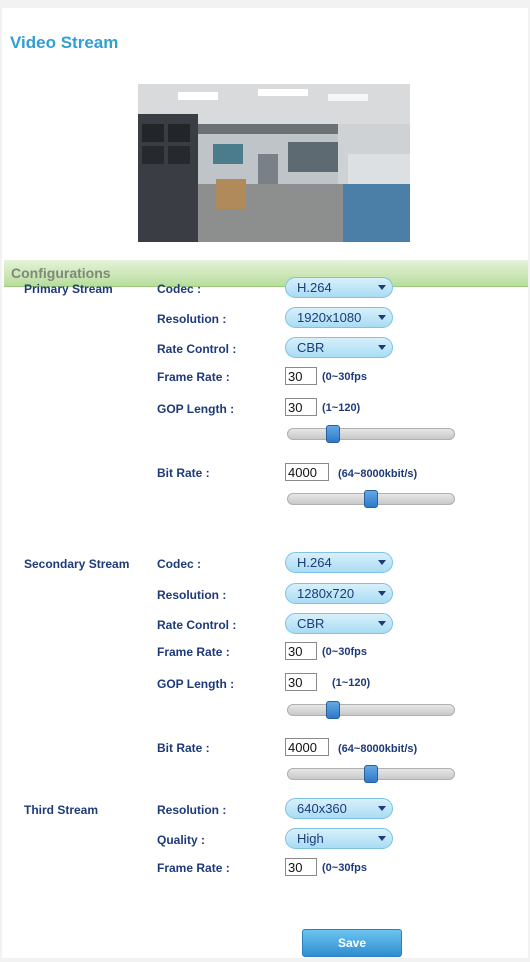 The image size is (530, 962). What do you see at coordinates (77, 564) in the screenshot?
I see `secondary-stream-label: Secondary Stream` at bounding box center [77, 564].